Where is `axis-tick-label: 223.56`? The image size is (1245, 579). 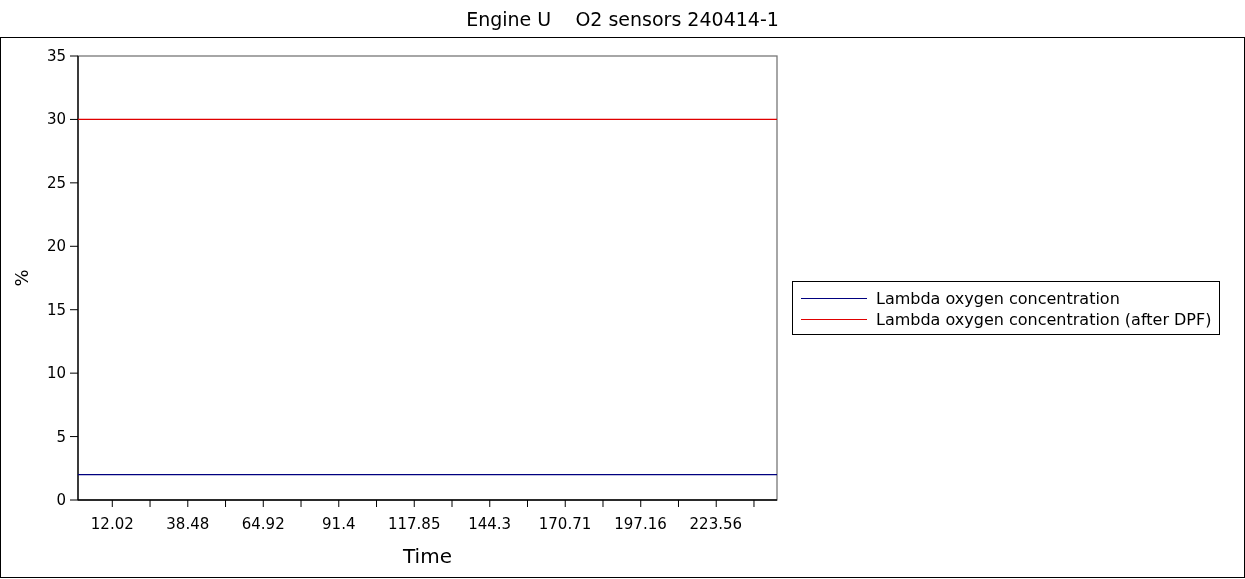 axis-tick-label: 223.56 is located at coordinates (716, 524).